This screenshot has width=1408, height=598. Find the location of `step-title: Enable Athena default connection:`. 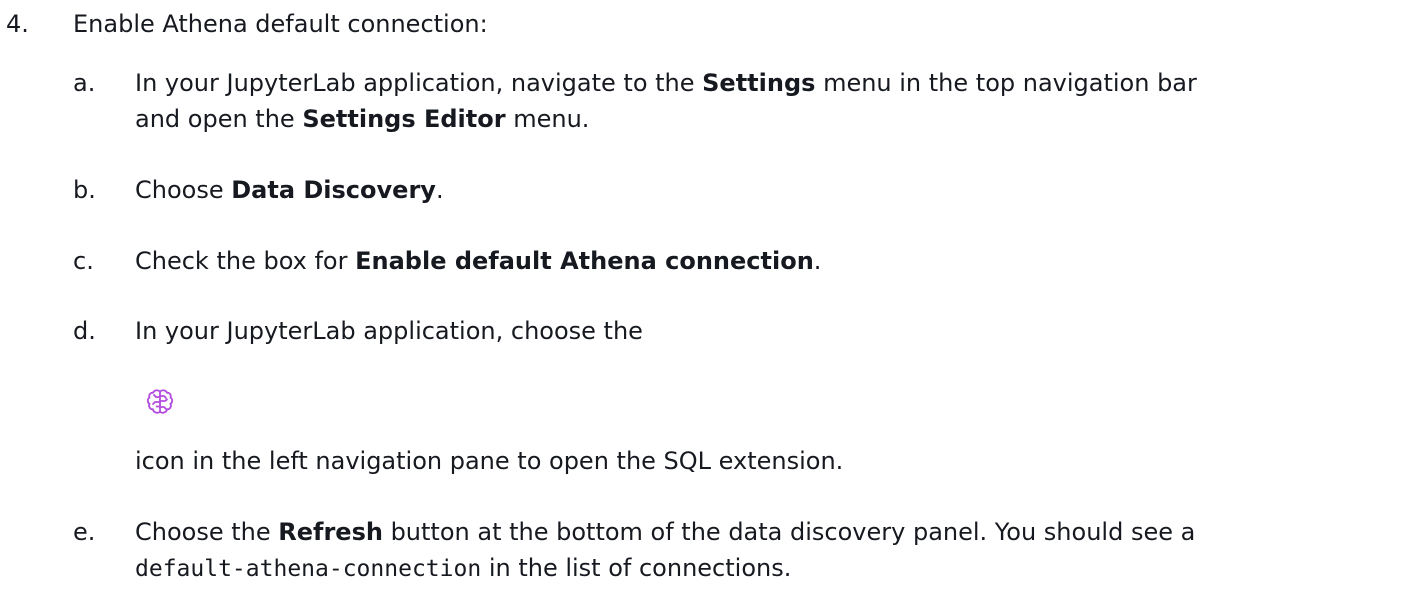

step-title: Enable Athena default connection: is located at coordinates (280, 24).